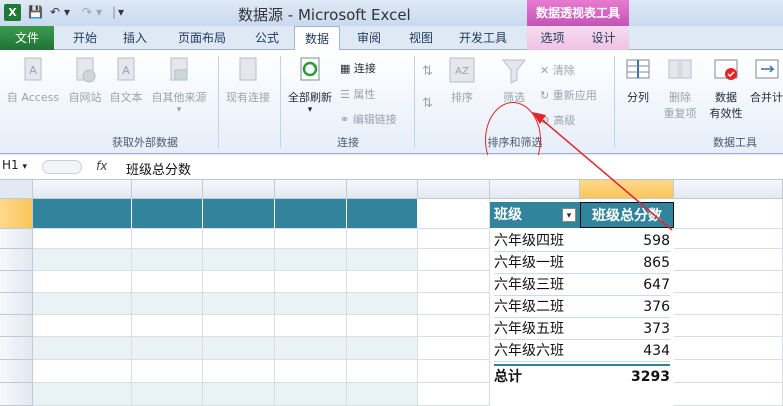 The image size is (783, 406). What do you see at coordinates (606, 174) in the screenshot?
I see `callout-arrow-line` at bounding box center [606, 174].